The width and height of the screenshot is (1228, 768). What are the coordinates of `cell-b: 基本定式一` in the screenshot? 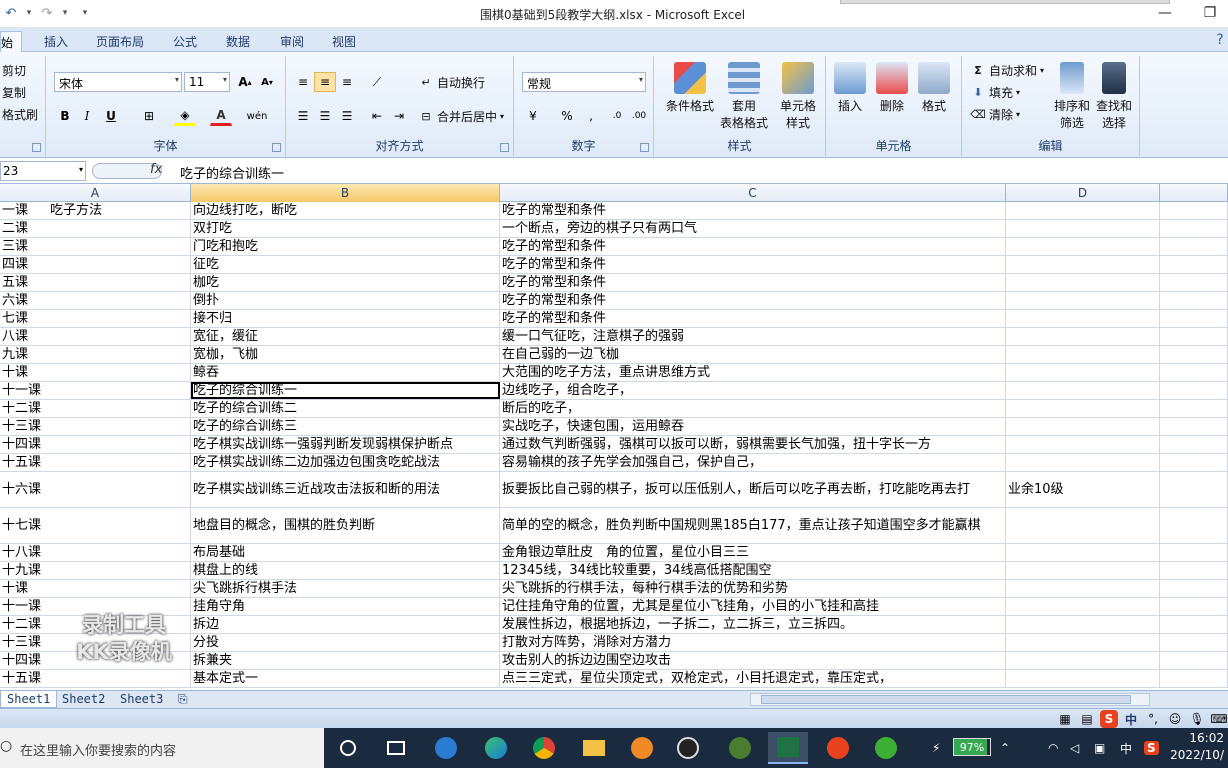 It's located at (345, 678).